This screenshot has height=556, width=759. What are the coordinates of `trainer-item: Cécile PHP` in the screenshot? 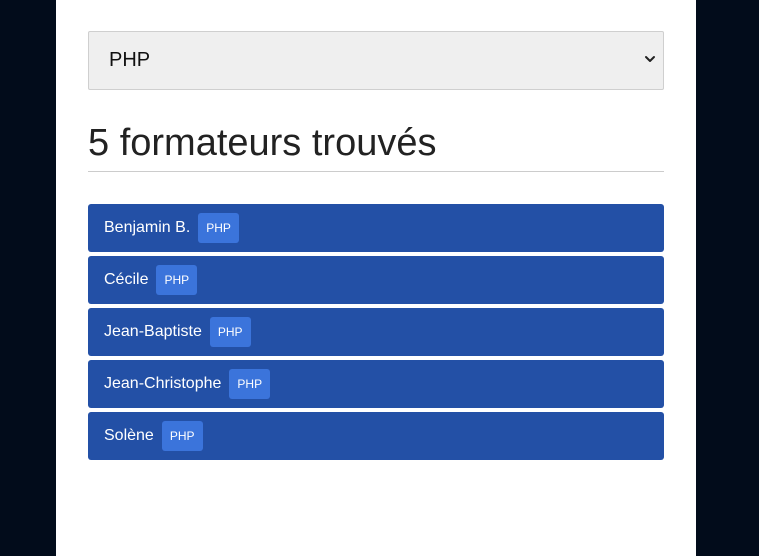 It's located at (376, 280).